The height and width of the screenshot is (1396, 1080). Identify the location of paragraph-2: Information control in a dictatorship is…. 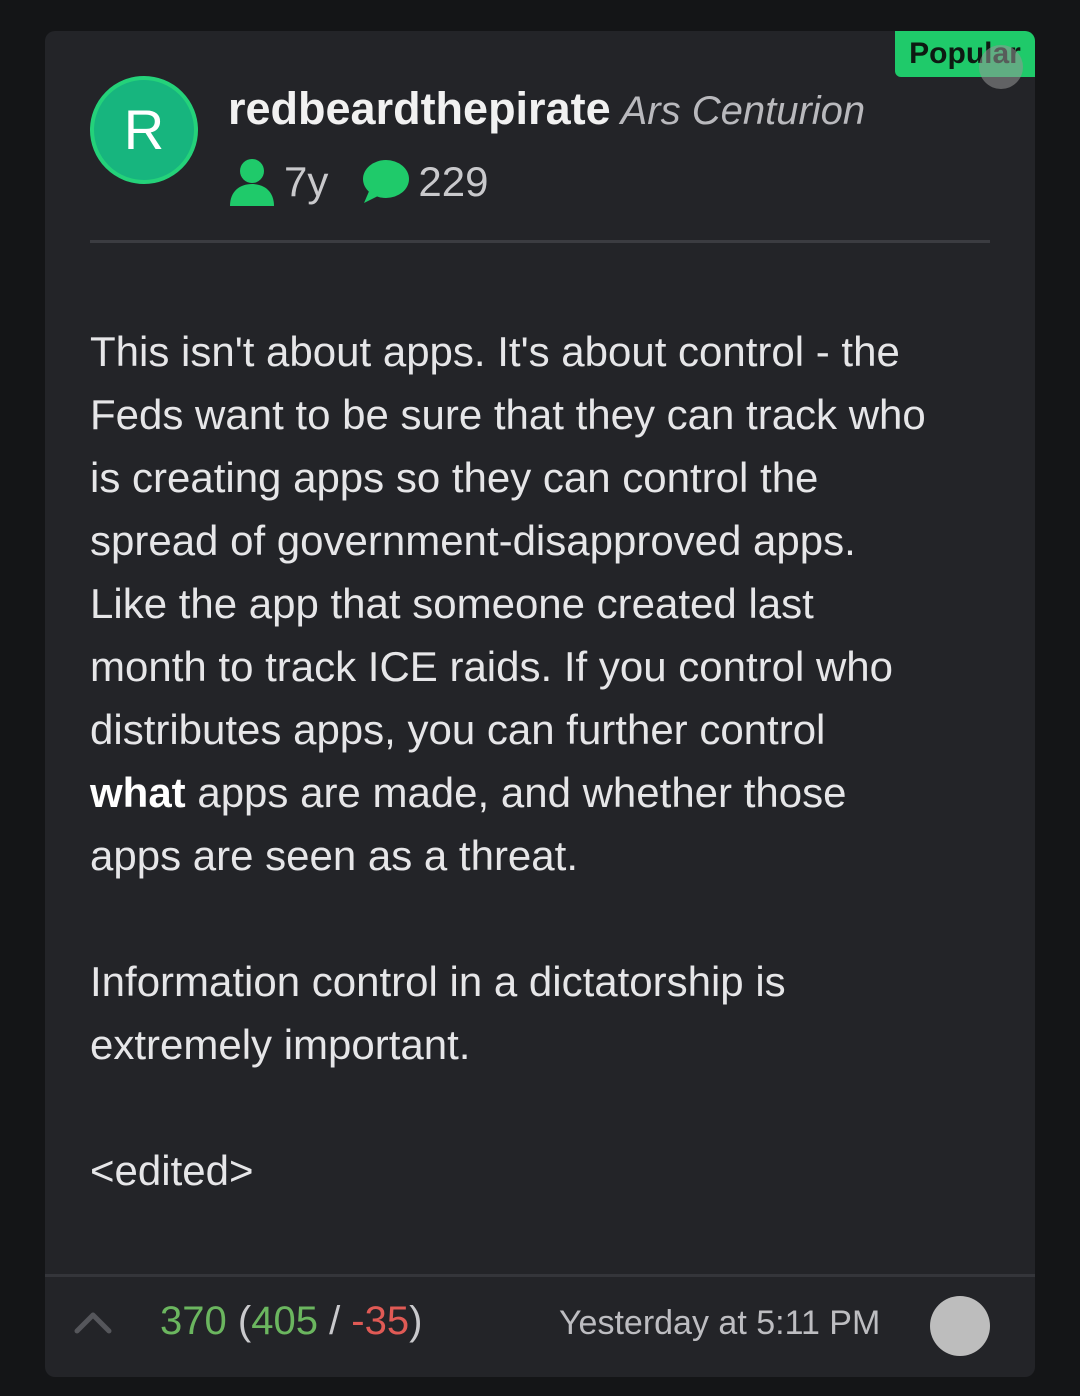
(550, 1013).